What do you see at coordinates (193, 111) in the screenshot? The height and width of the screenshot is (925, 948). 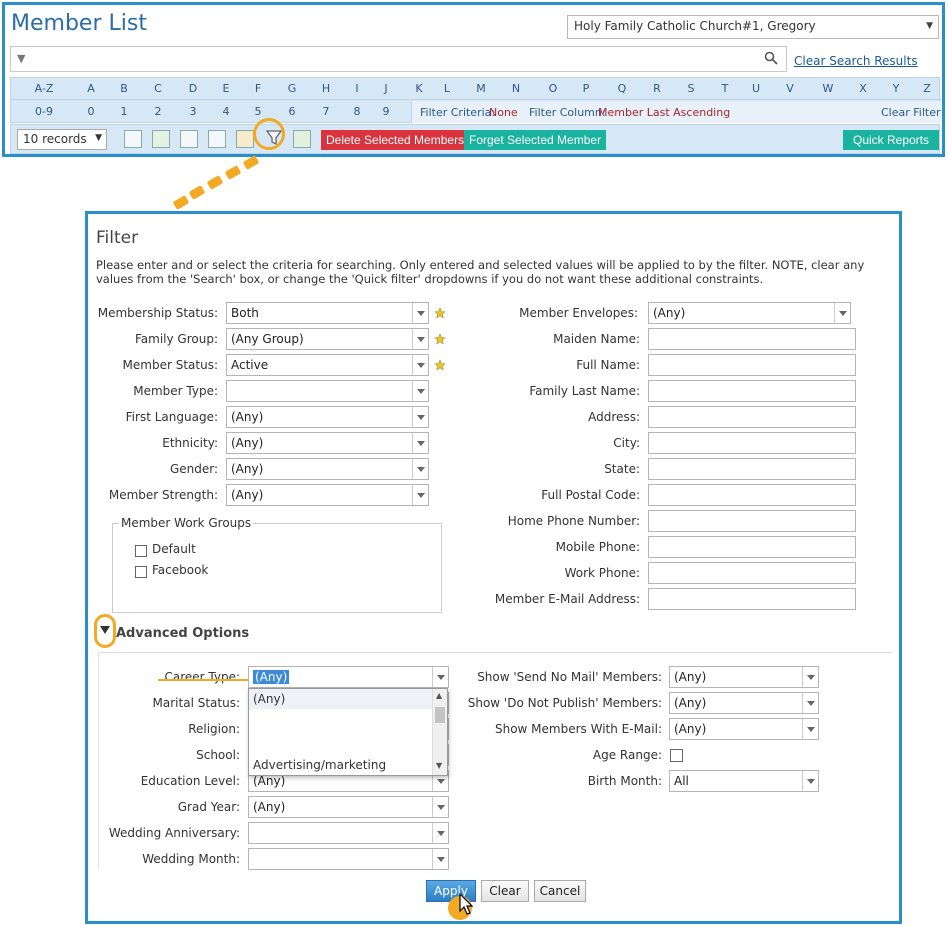 I see `digit-link: 3` at bounding box center [193, 111].